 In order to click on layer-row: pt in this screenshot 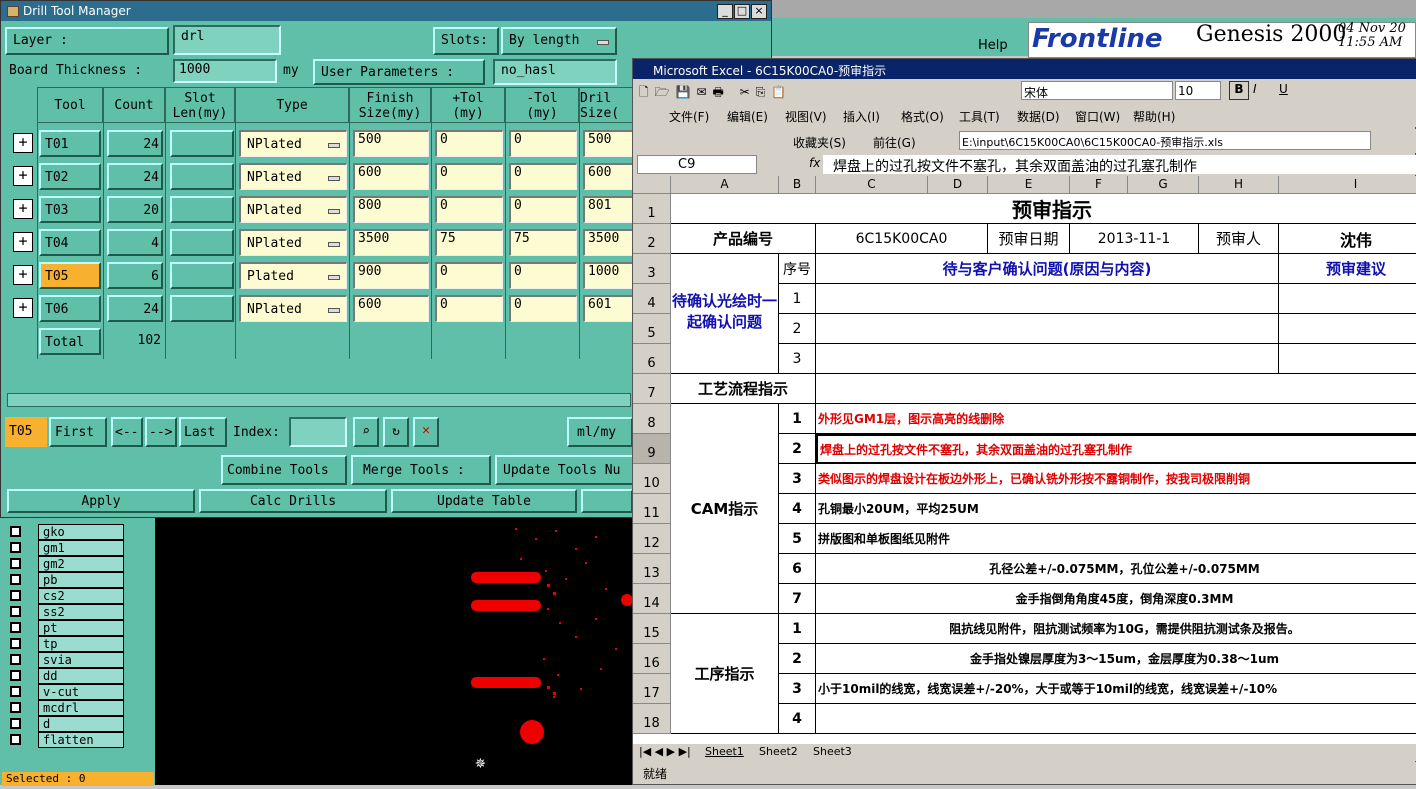, I will do `click(65, 628)`.